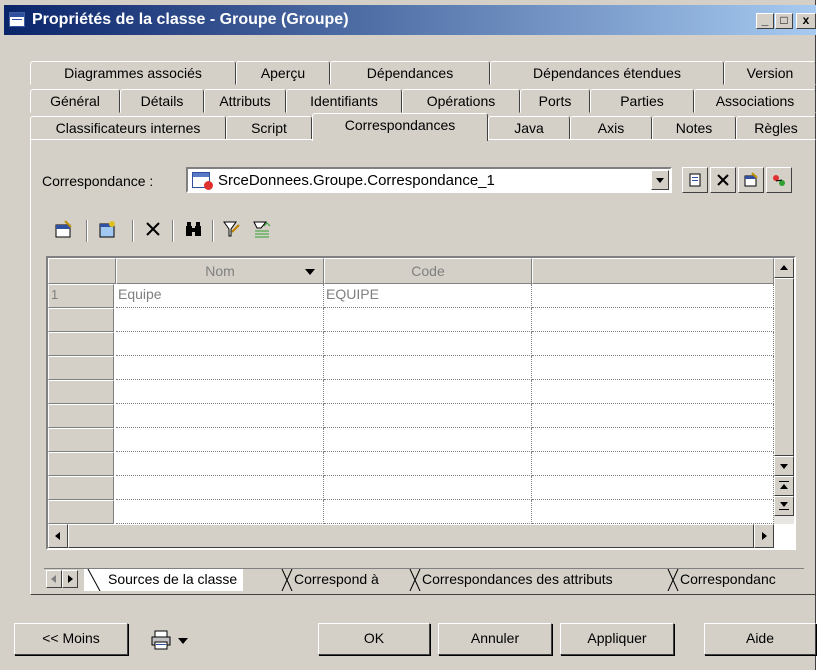  Describe the element at coordinates (555, 101) in the screenshot. I see `tab-ports: Ports` at that location.